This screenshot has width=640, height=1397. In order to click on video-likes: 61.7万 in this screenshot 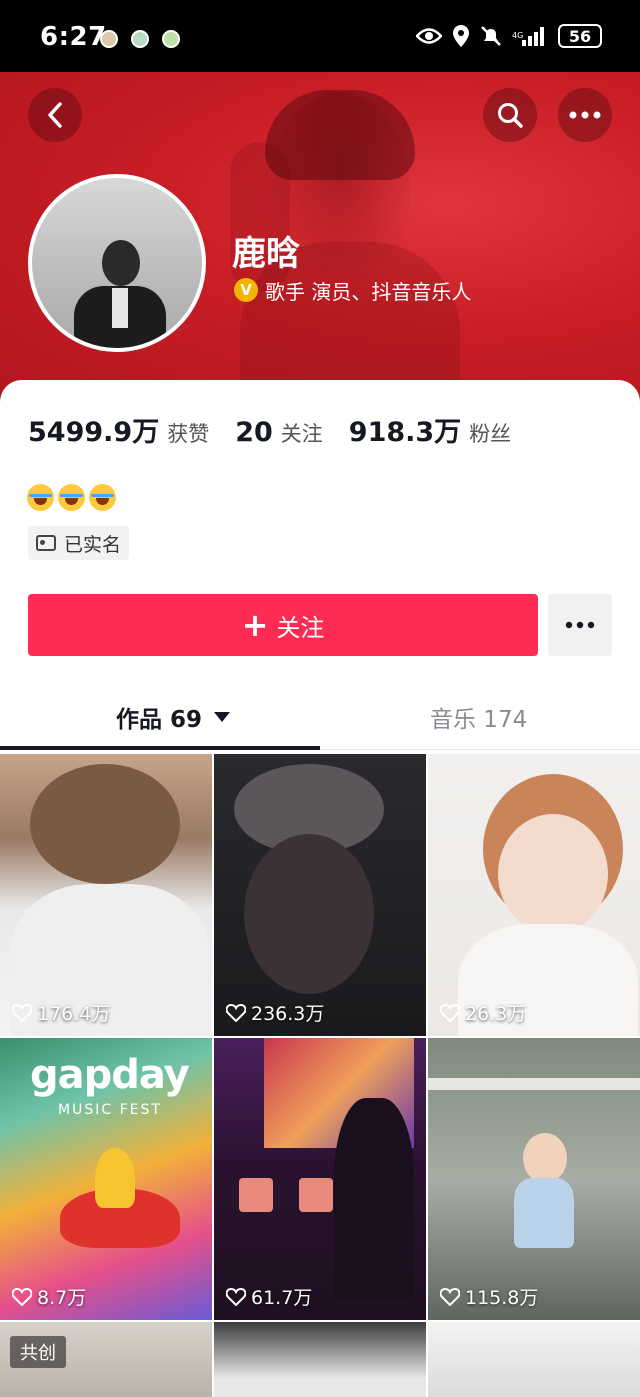, I will do `click(269, 1296)`.